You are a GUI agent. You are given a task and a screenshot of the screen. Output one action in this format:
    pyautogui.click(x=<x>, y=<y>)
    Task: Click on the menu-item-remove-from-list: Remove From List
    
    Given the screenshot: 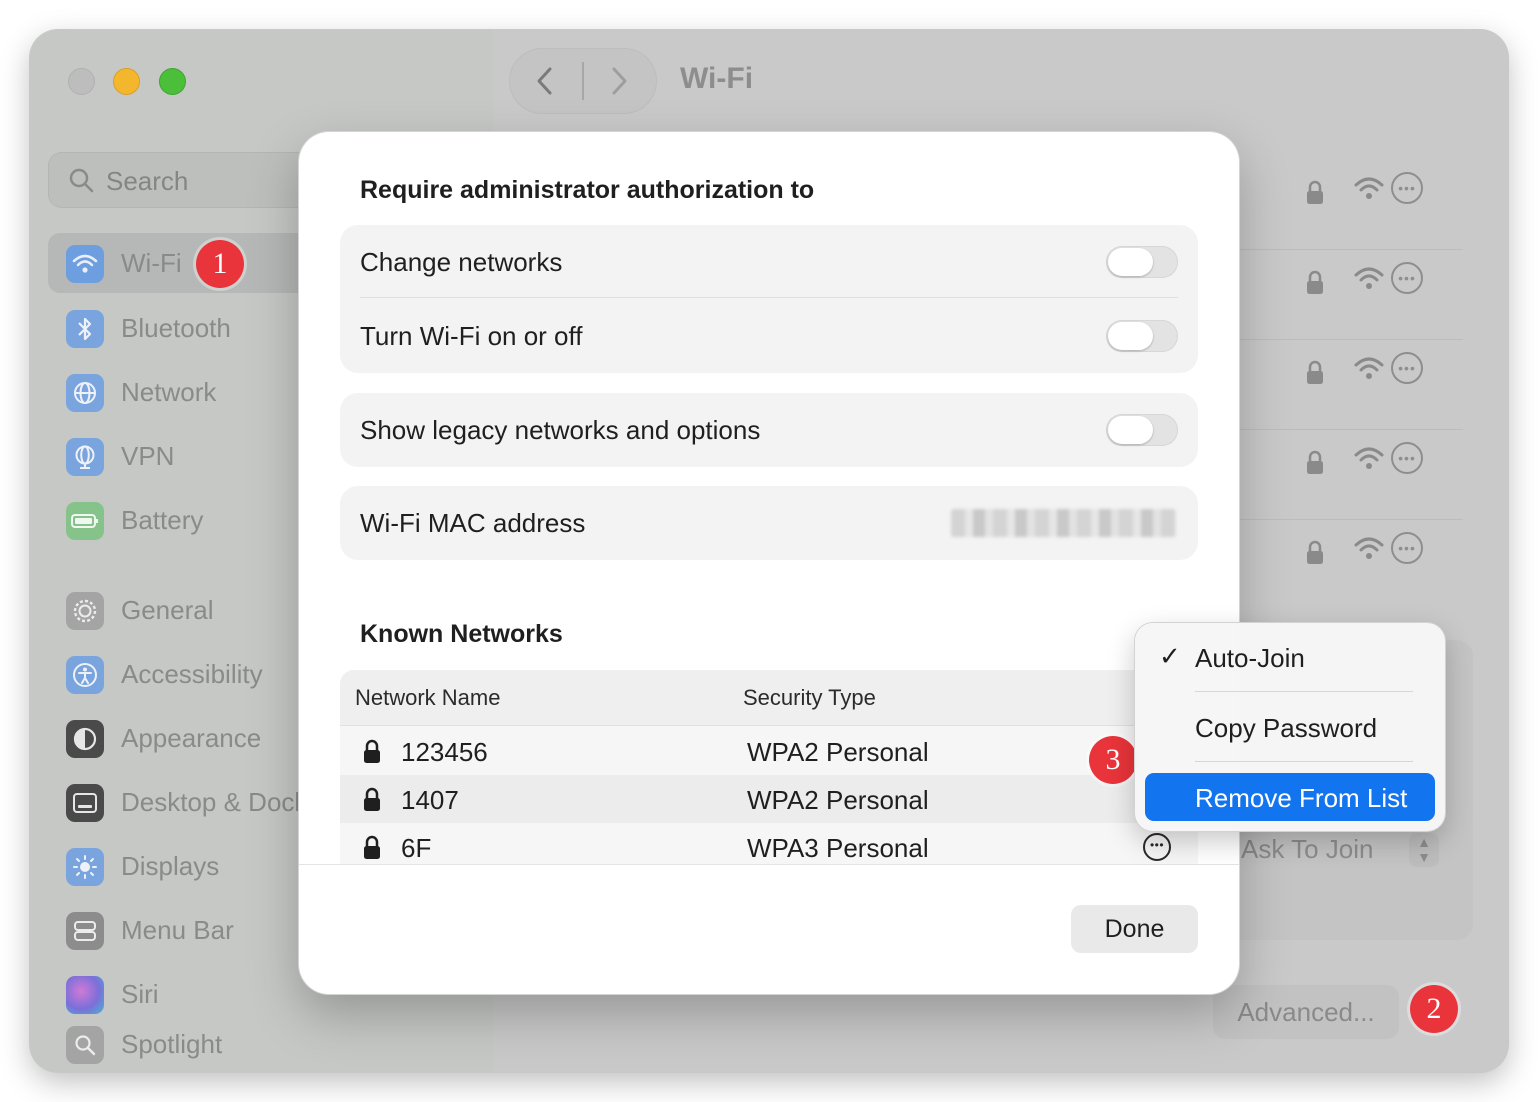 What is the action you would take?
    pyautogui.click(x=1290, y=797)
    